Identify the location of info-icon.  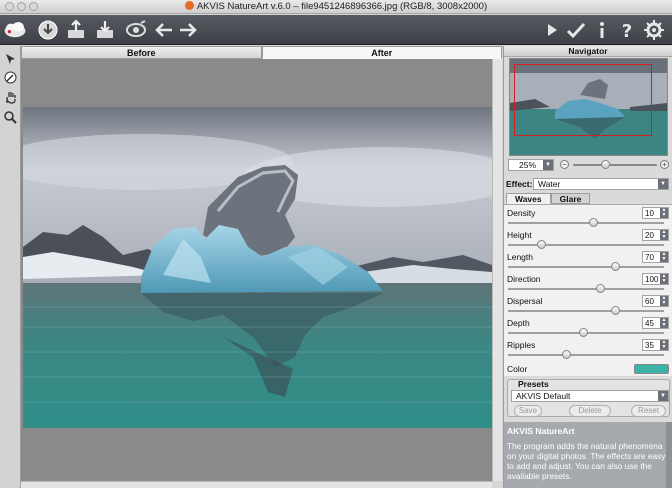
(602, 30).